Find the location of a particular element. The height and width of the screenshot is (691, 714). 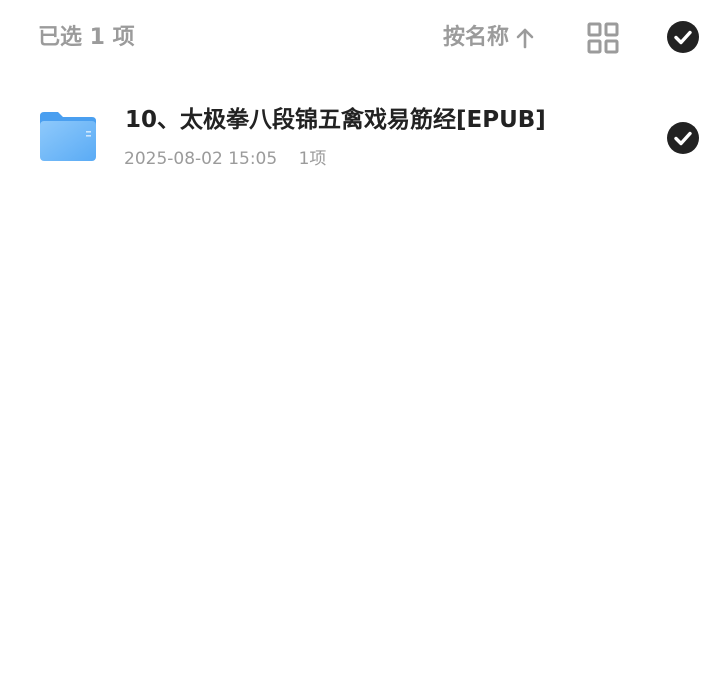

file-meta: 2025-08-02 15:05 1项 is located at coordinates (225, 159).